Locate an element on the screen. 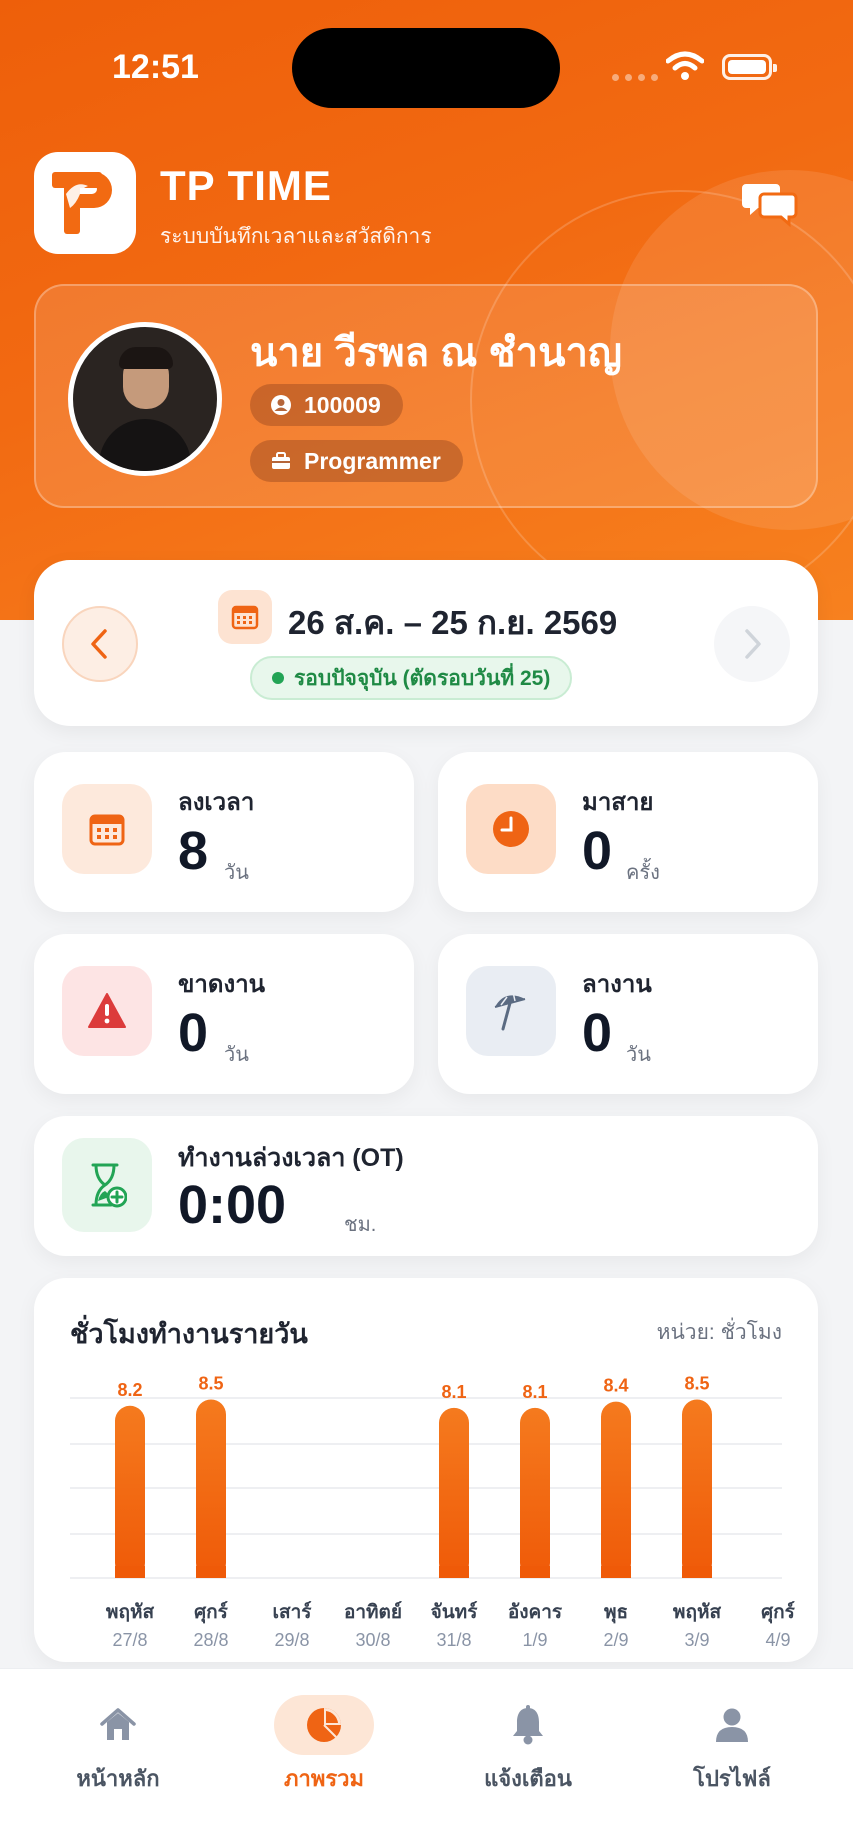 The width and height of the screenshot is (853, 1844). dynamic-island is located at coordinates (426, 68).